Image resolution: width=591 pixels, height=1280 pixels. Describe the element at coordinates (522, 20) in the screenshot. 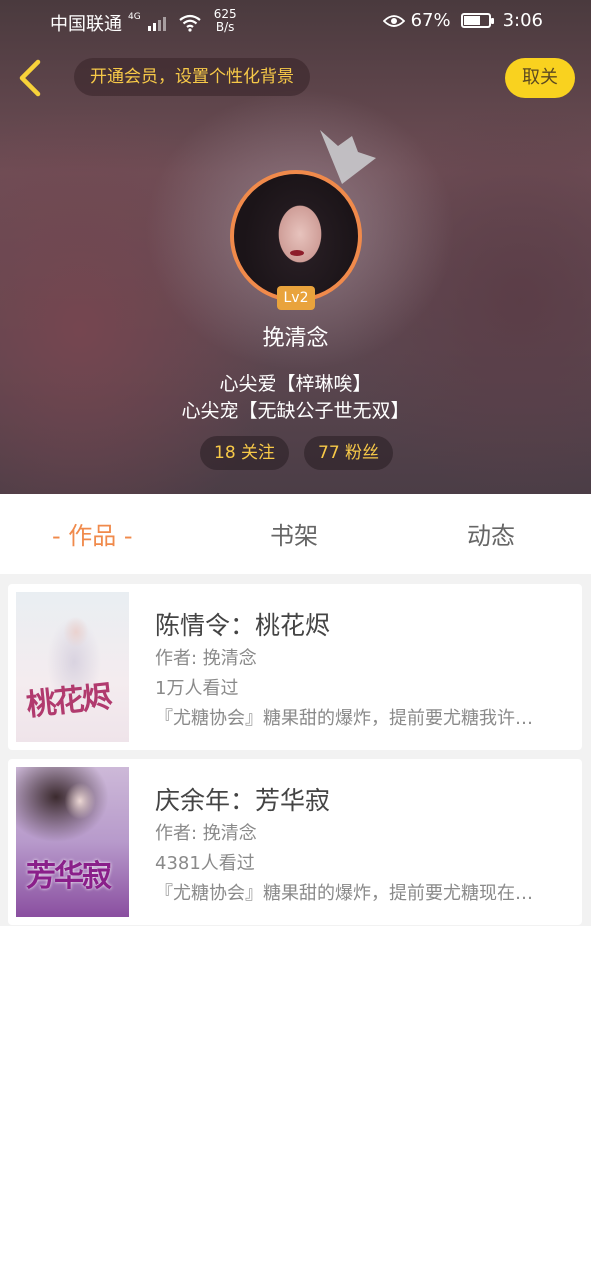

I see `clock: 3:06` at that location.